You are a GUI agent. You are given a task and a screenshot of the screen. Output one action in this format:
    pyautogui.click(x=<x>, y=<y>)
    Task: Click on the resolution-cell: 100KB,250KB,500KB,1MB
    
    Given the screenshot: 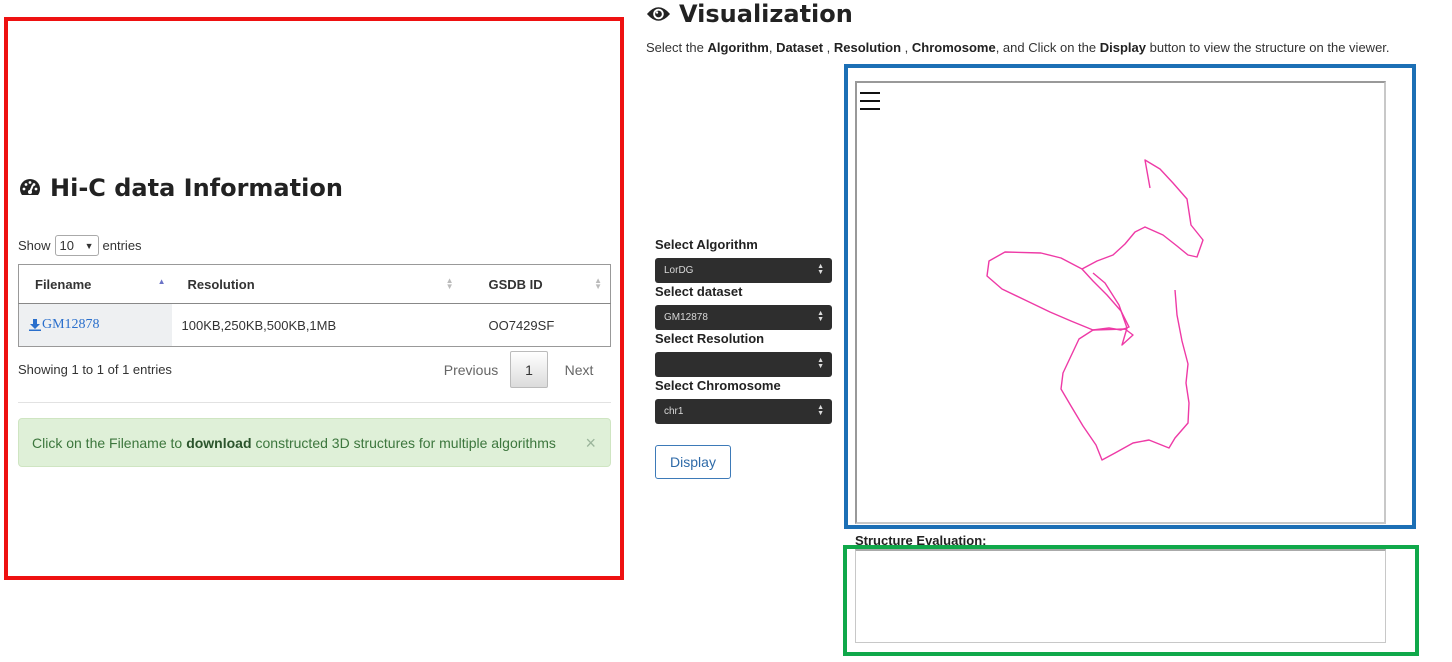 What is the action you would take?
    pyautogui.click(x=259, y=325)
    